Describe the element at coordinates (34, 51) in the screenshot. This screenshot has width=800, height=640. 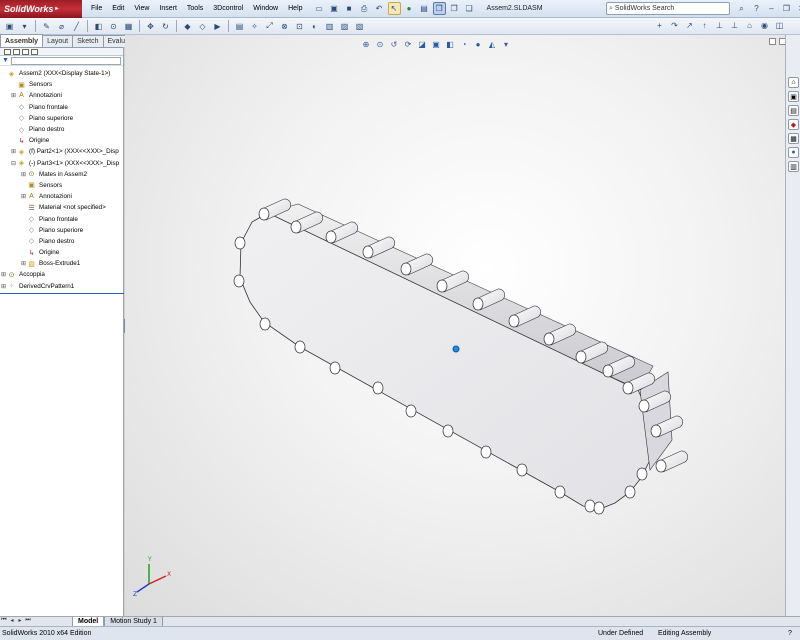
I see `display-manager-tab-icon` at that location.